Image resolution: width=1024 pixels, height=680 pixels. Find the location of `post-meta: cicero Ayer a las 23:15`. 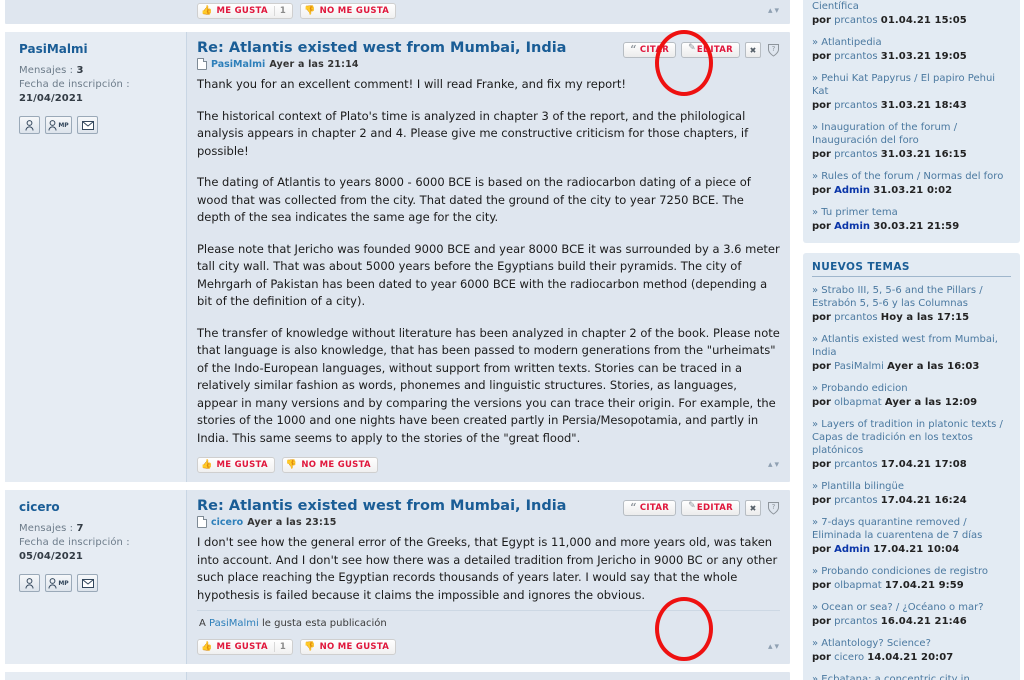

post-meta: cicero Ayer a las 23:15 is located at coordinates (381, 522).